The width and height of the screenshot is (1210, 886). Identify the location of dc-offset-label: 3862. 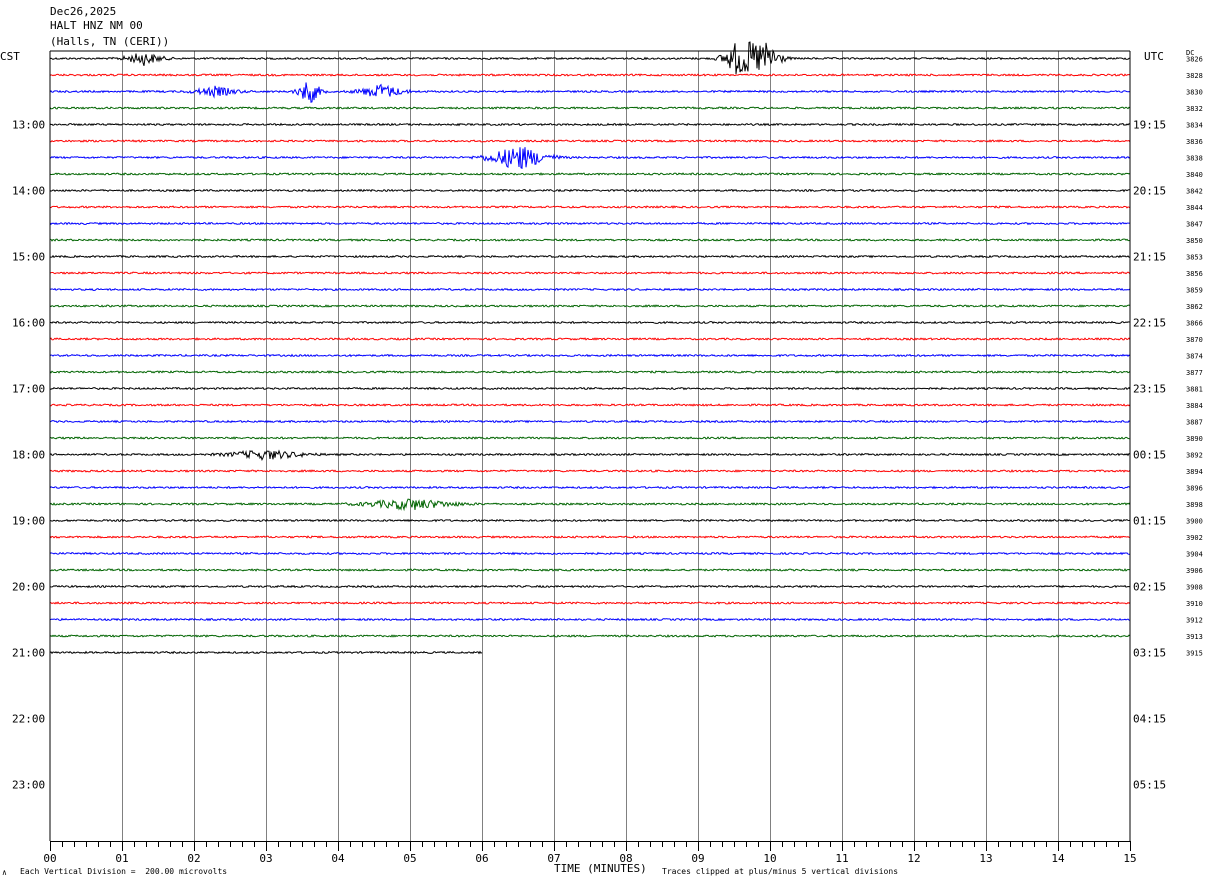
(1194, 307).